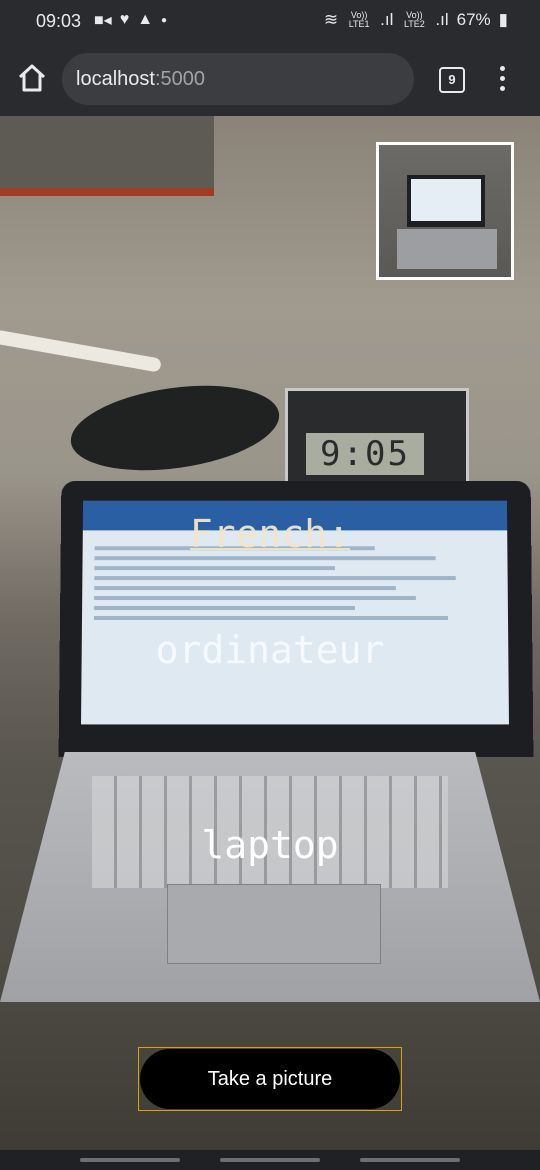 The width and height of the screenshot is (540, 1170). I want to click on lte2-label: Vo)) LTE2, so click(414, 20).